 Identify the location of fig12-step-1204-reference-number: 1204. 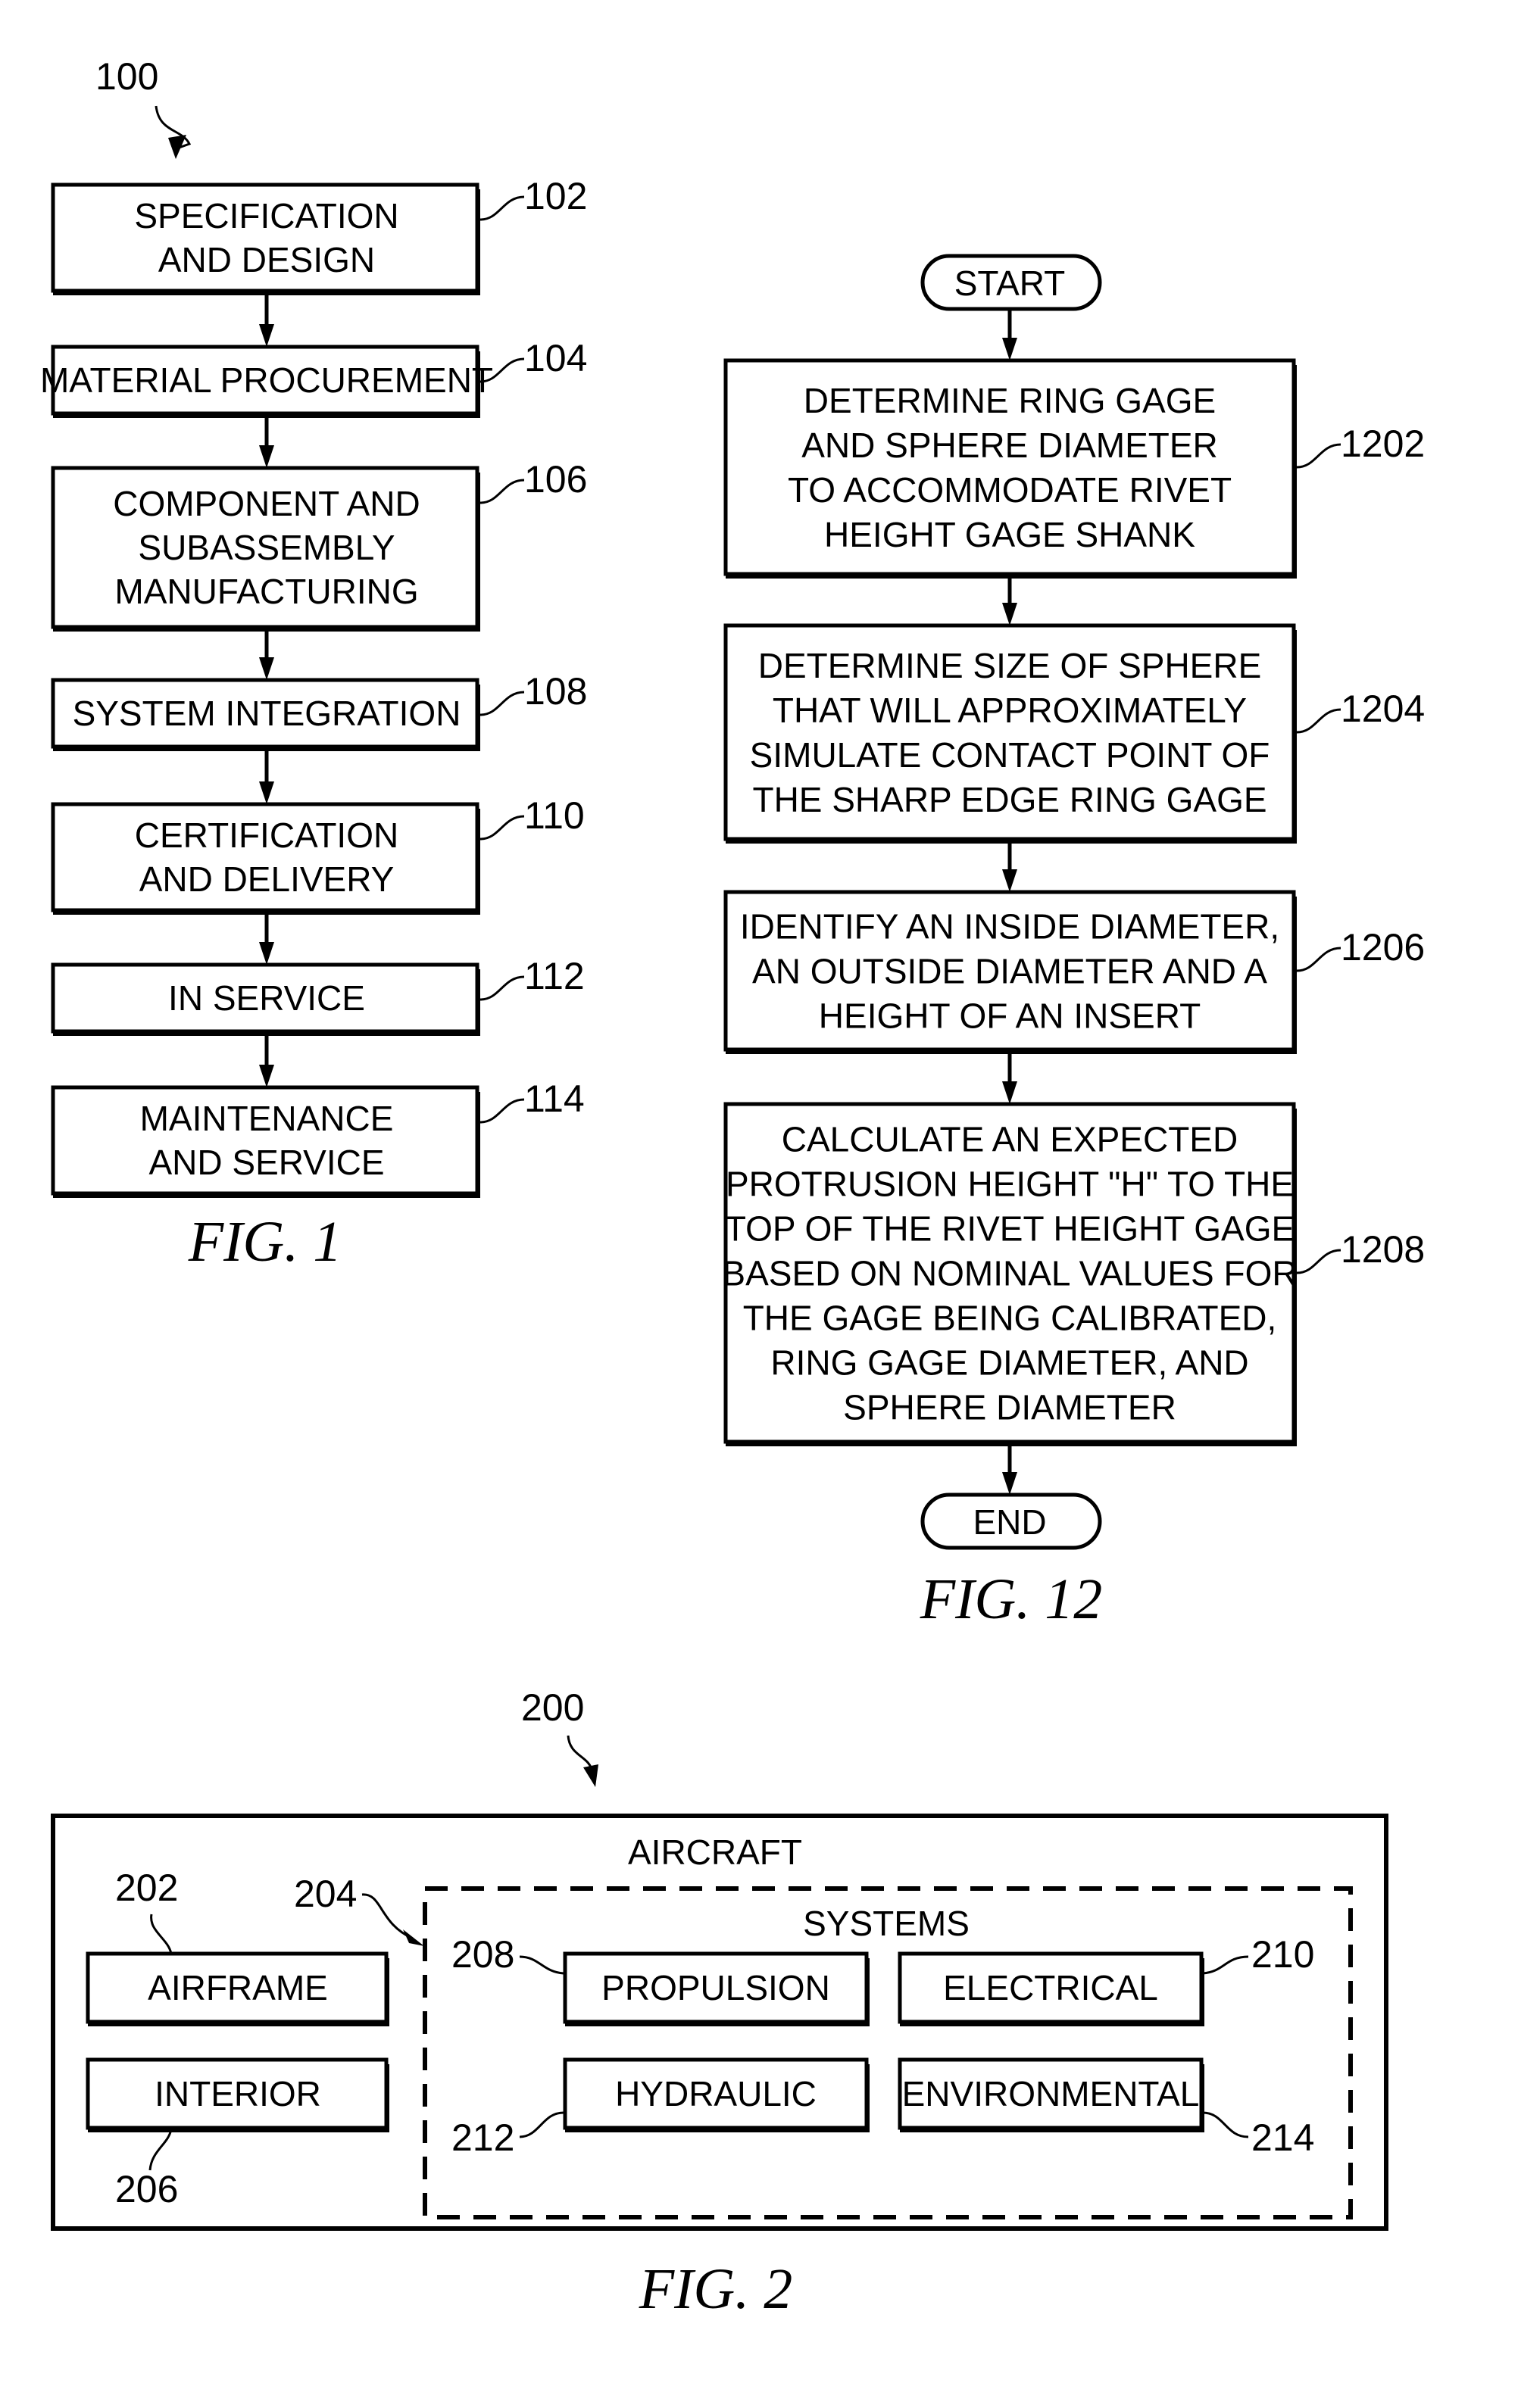
(1383, 709).